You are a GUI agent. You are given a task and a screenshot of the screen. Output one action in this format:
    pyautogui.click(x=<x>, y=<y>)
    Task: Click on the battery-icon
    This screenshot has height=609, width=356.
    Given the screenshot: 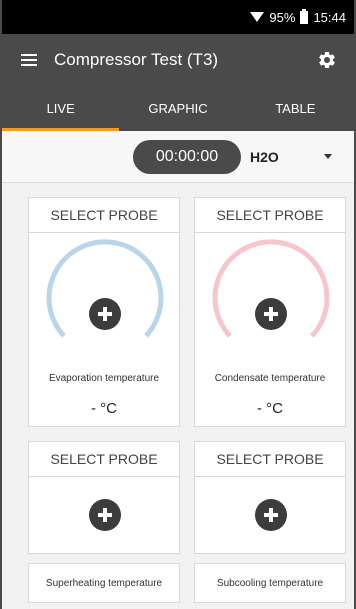 What is the action you would take?
    pyautogui.click(x=304, y=16)
    